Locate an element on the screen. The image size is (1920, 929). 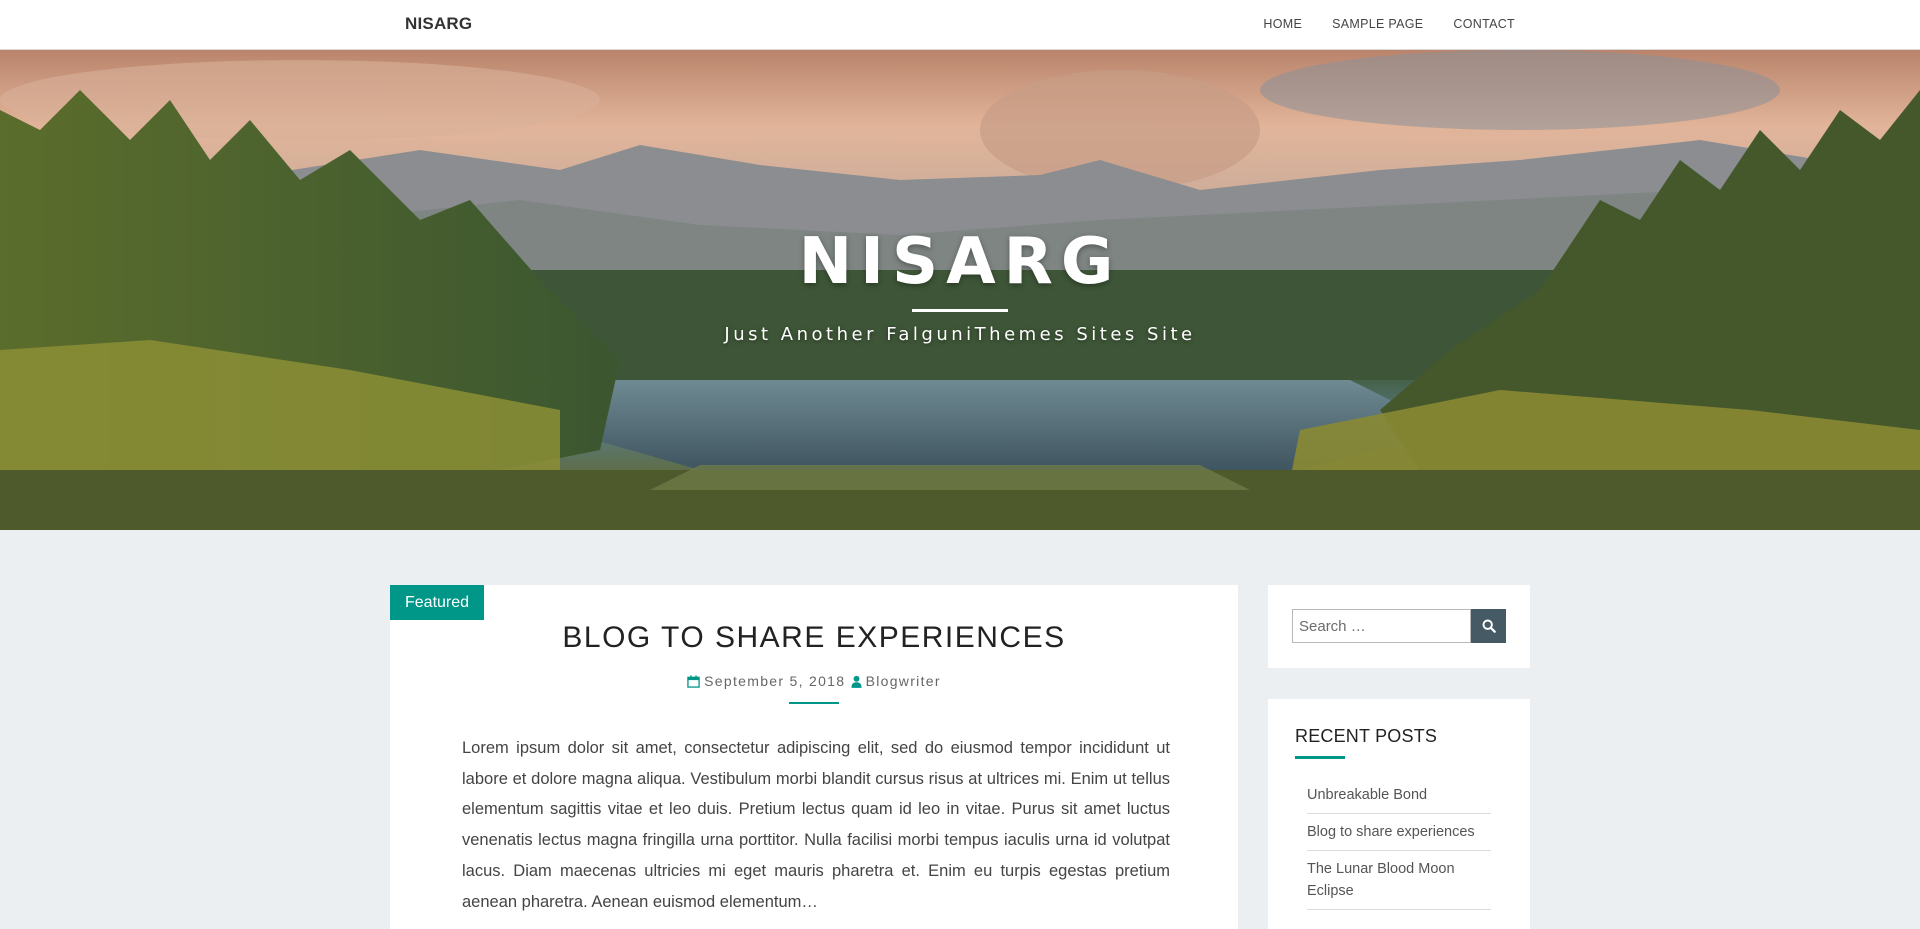
post-title-text: BLOG TO SHARE EXPERIENCES is located at coordinates (813, 637).